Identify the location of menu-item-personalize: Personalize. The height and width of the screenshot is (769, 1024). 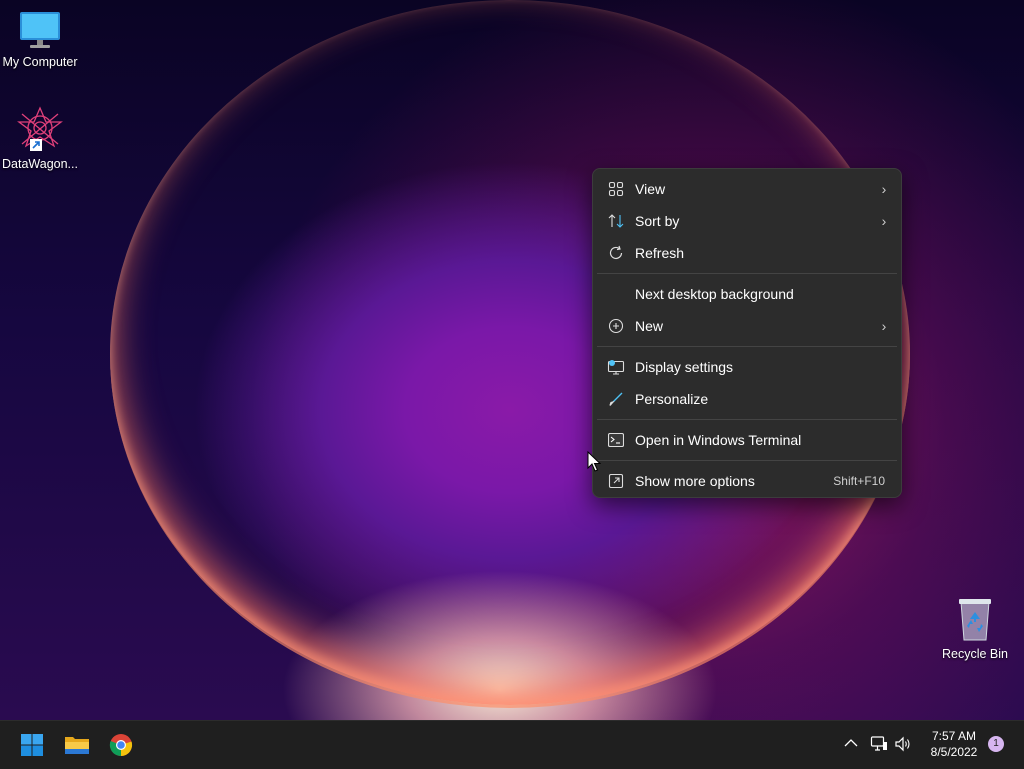
(747, 399).